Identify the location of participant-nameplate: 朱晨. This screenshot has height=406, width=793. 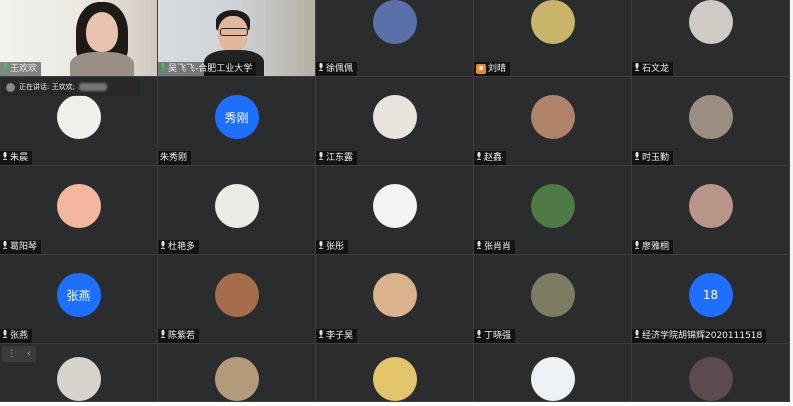
(16, 158).